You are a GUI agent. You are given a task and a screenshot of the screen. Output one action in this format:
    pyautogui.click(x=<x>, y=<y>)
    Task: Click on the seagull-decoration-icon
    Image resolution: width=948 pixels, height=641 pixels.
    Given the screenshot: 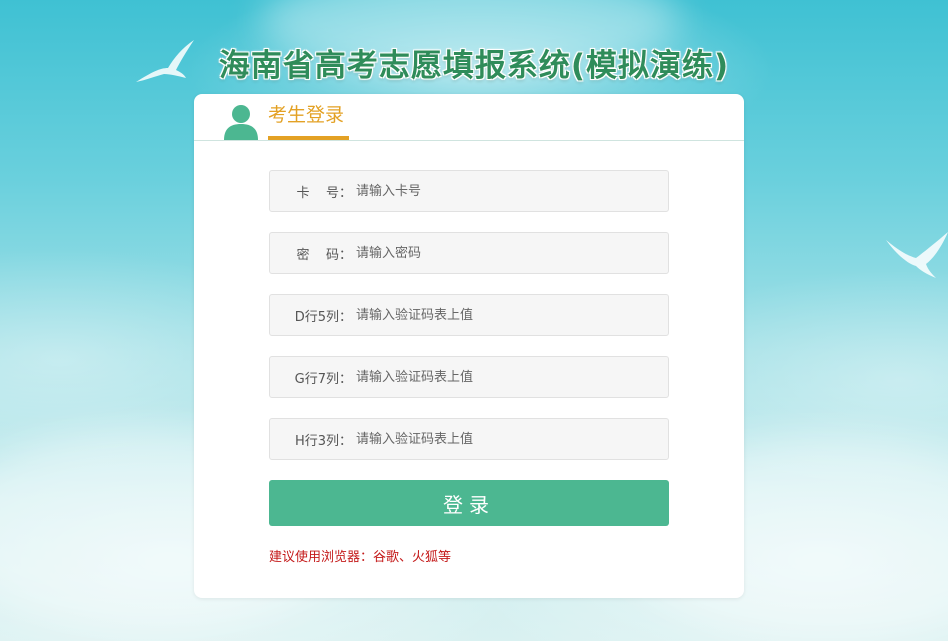 What is the action you would take?
    pyautogui.click(x=917, y=255)
    